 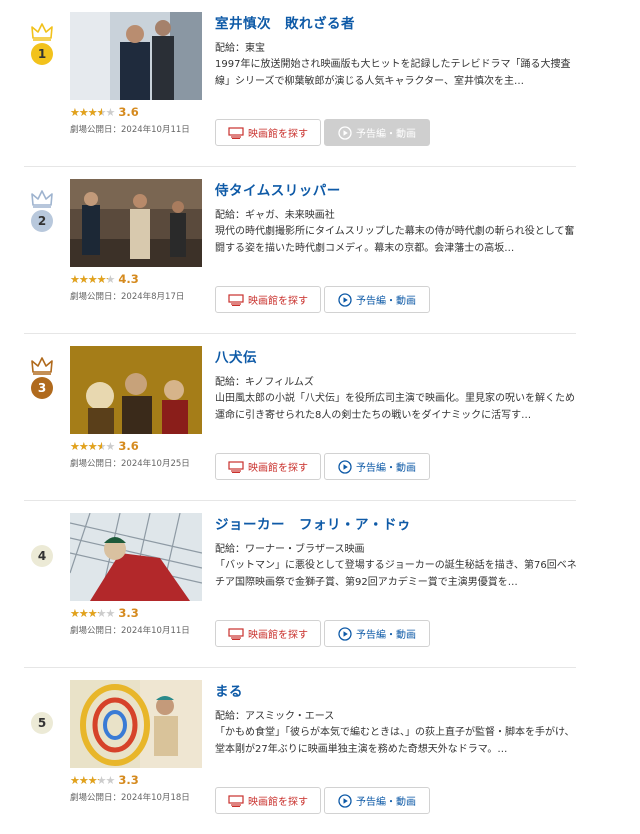 What do you see at coordinates (42, 723) in the screenshot?
I see `rank-number: 5` at bounding box center [42, 723].